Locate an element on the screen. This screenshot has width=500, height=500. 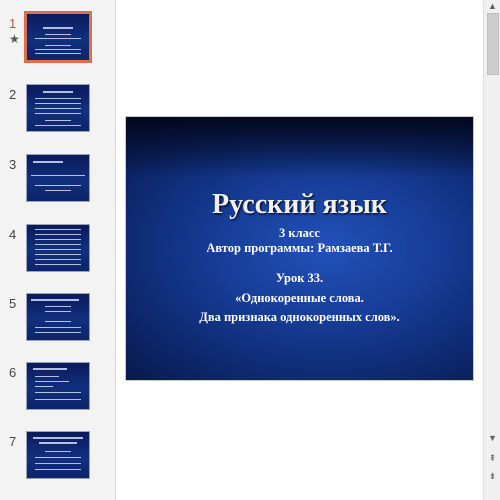
slide-lesson-subtopic: Два признака однокоренных слов». is located at coordinates (299, 317).